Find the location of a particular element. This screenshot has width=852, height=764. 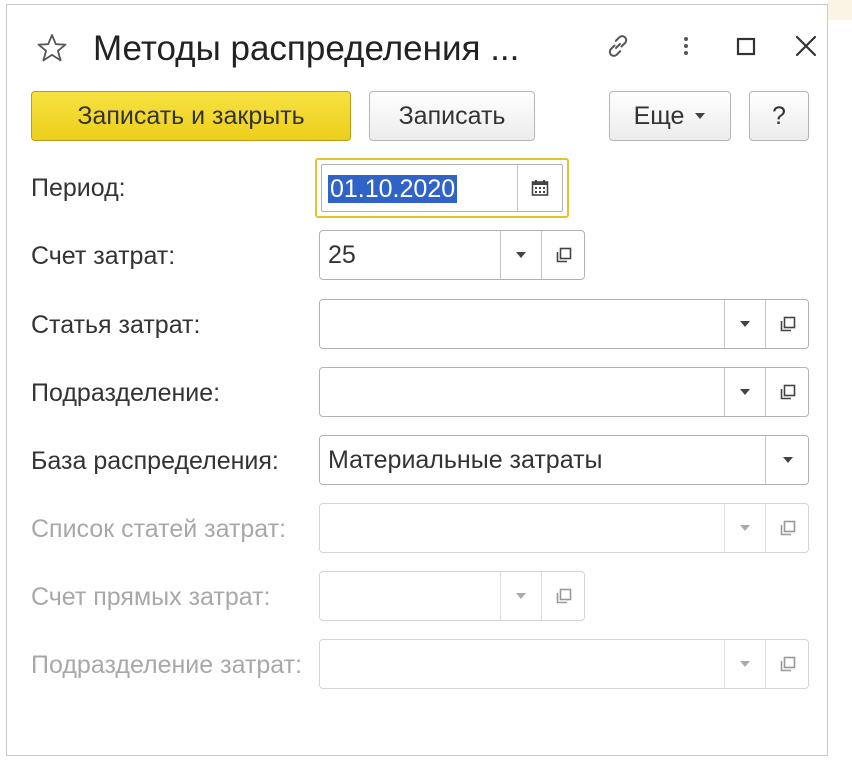

favorite-star-icon is located at coordinates (52, 48).